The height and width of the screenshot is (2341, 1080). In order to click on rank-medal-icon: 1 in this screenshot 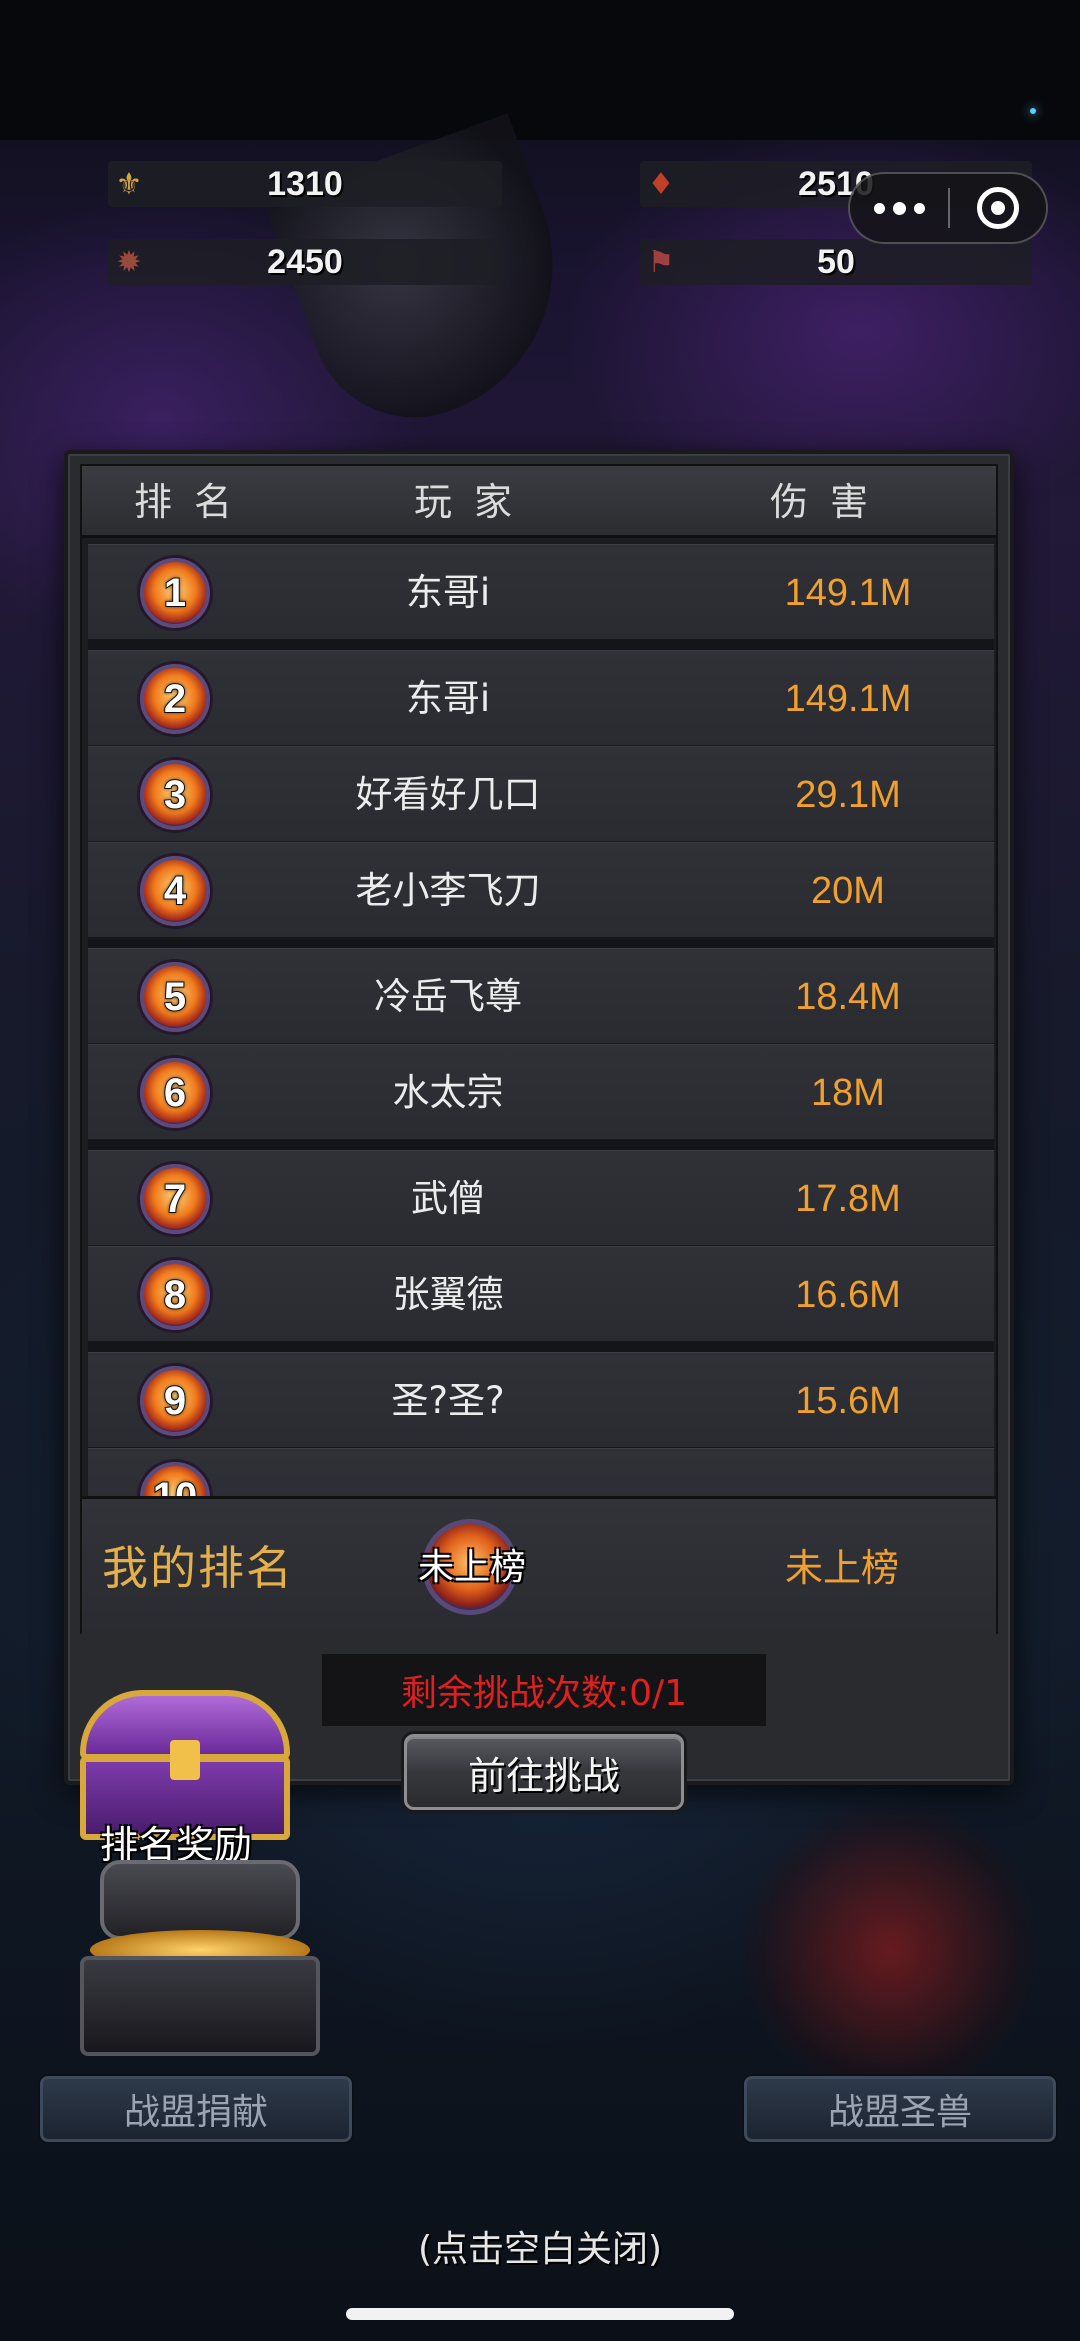, I will do `click(175, 593)`.